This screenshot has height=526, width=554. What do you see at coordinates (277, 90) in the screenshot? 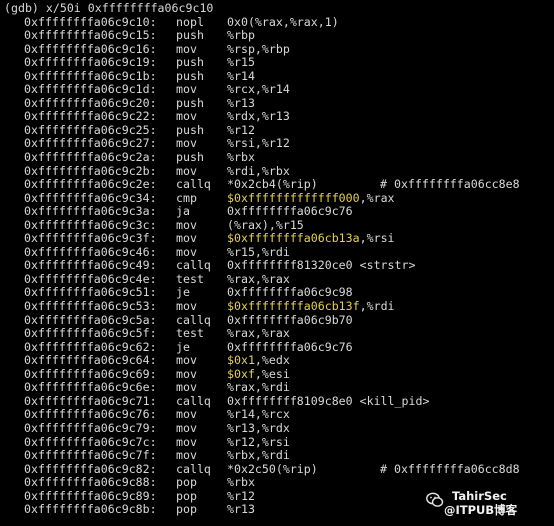
I see `instruction-row: 0xffffffffa06c9c1d: mov %rcx,%r14` at bounding box center [277, 90].